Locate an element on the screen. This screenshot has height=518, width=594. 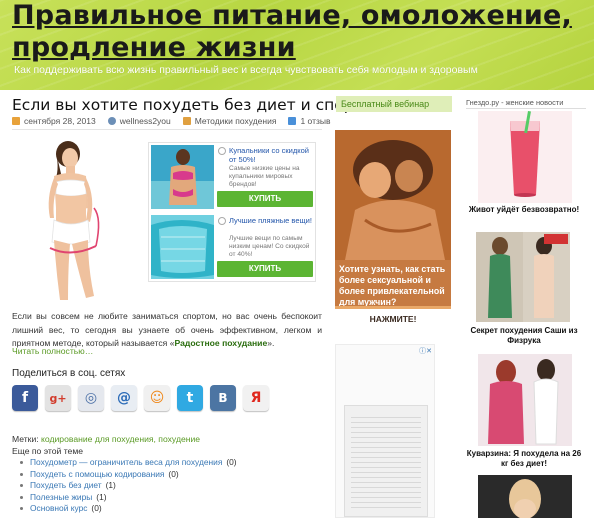
facebook-icon: f is located at coordinates (25, 398).